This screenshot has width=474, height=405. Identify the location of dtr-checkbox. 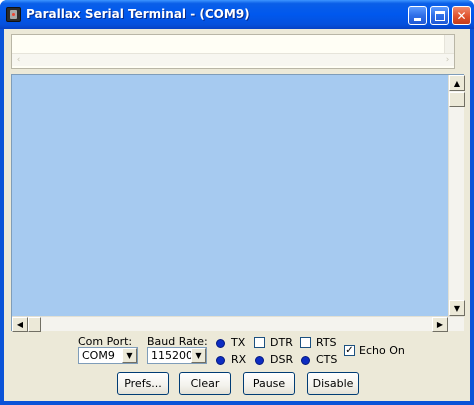
(259, 342).